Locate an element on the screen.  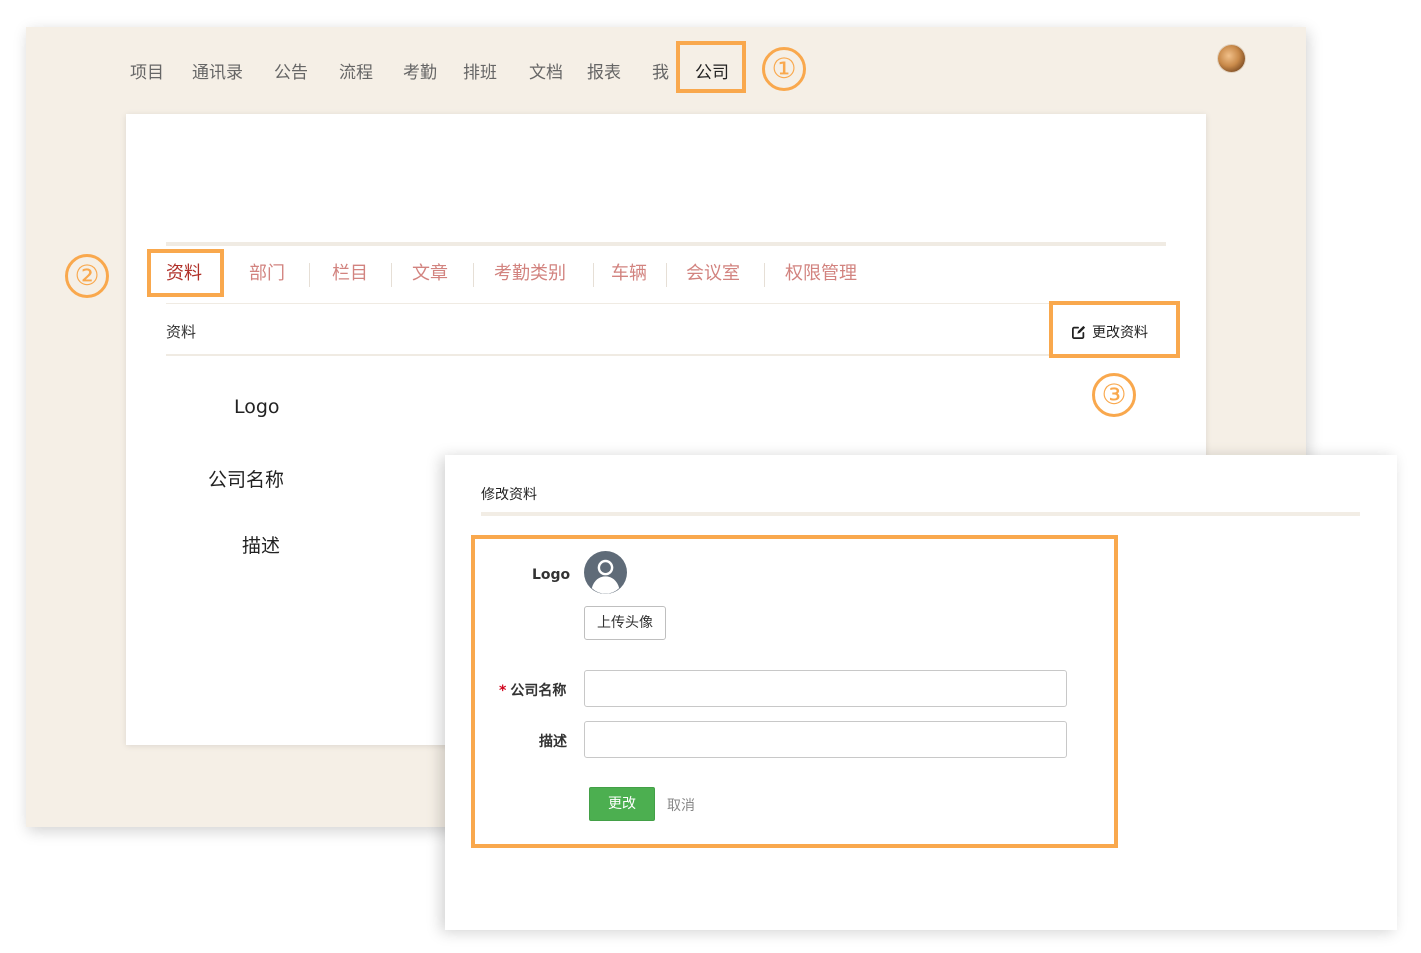
nav-item-announcements: 公告 is located at coordinates (291, 70).